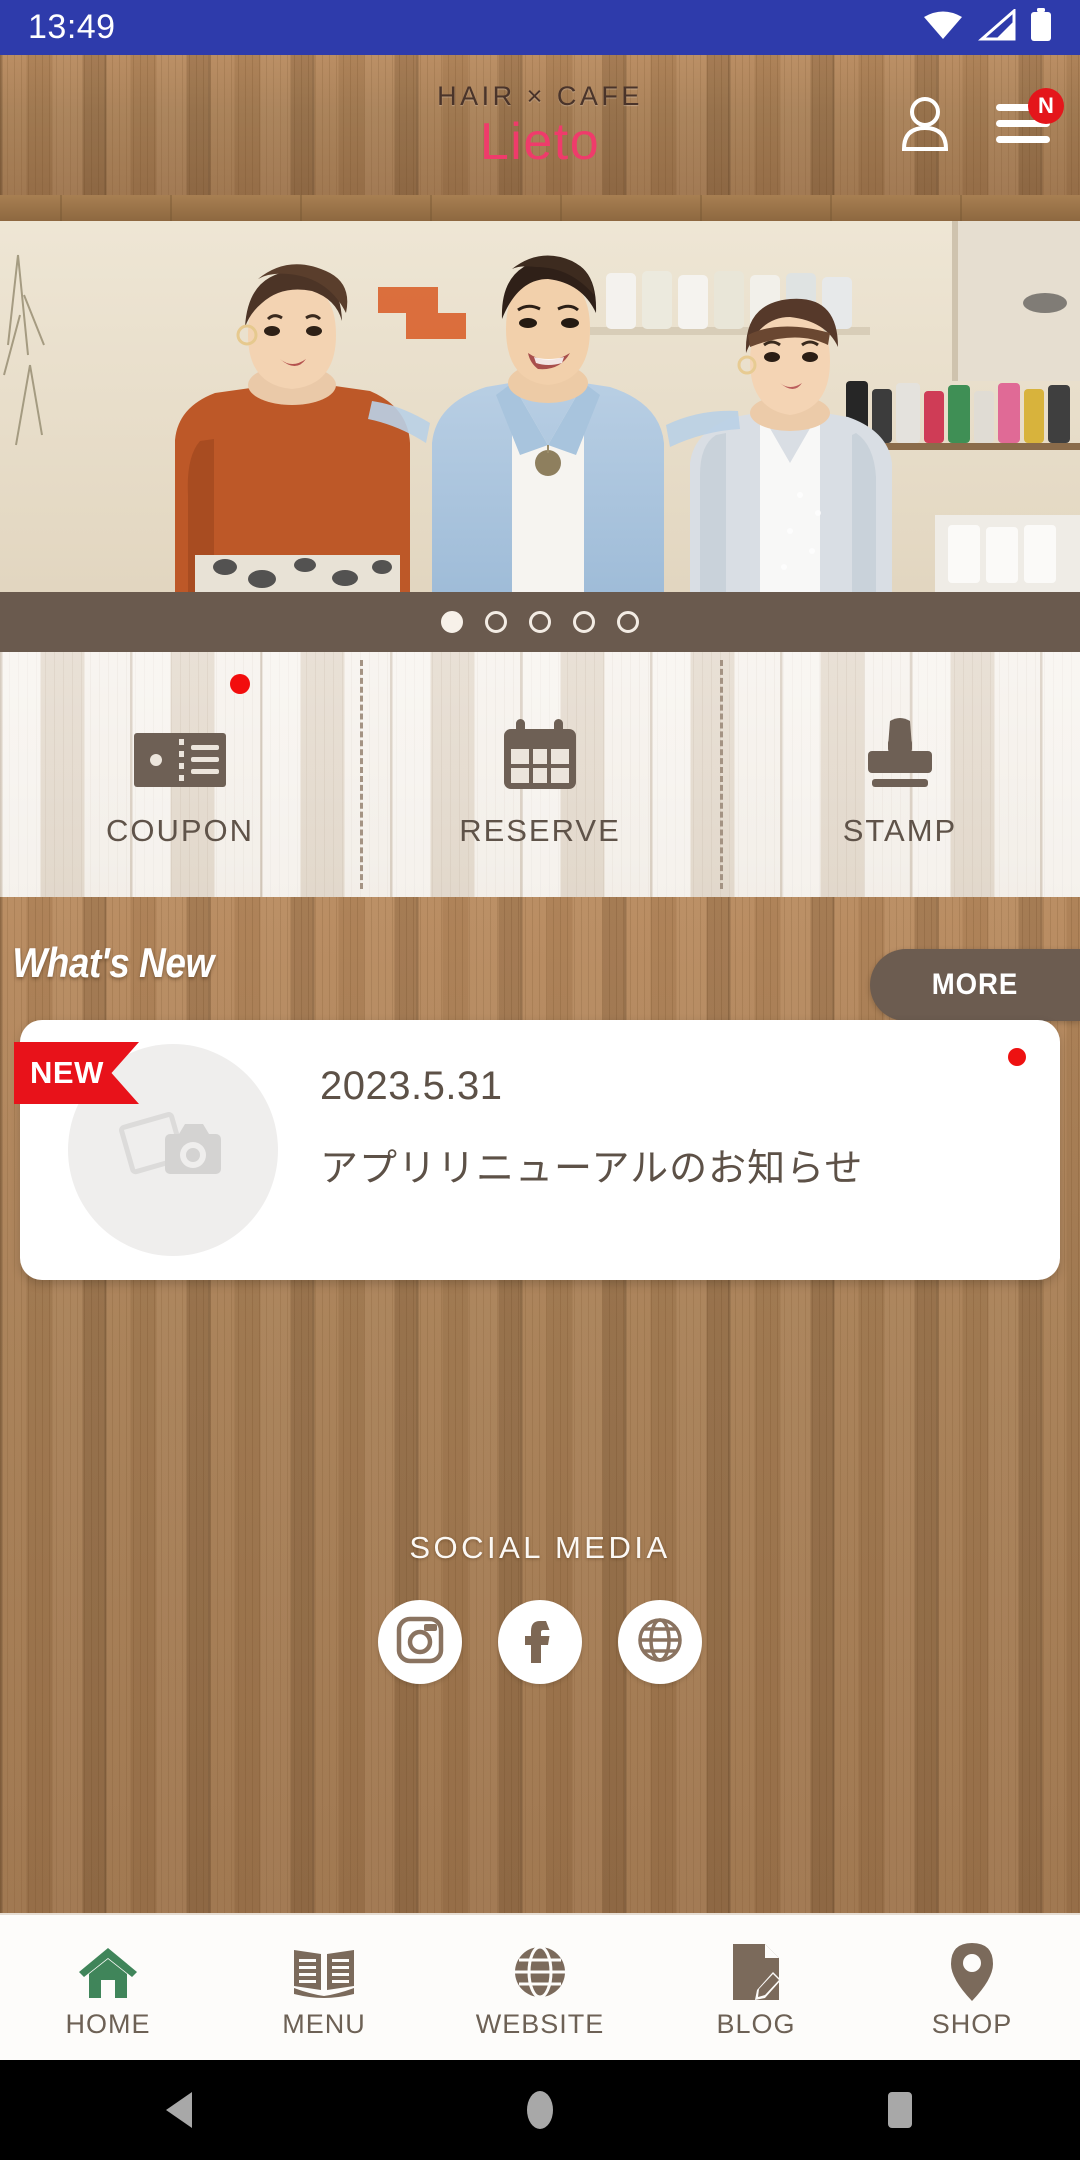 Image resolution: width=1080 pixels, height=2160 pixels. Describe the element at coordinates (900, 2110) in the screenshot. I see `android-recents-button` at that location.